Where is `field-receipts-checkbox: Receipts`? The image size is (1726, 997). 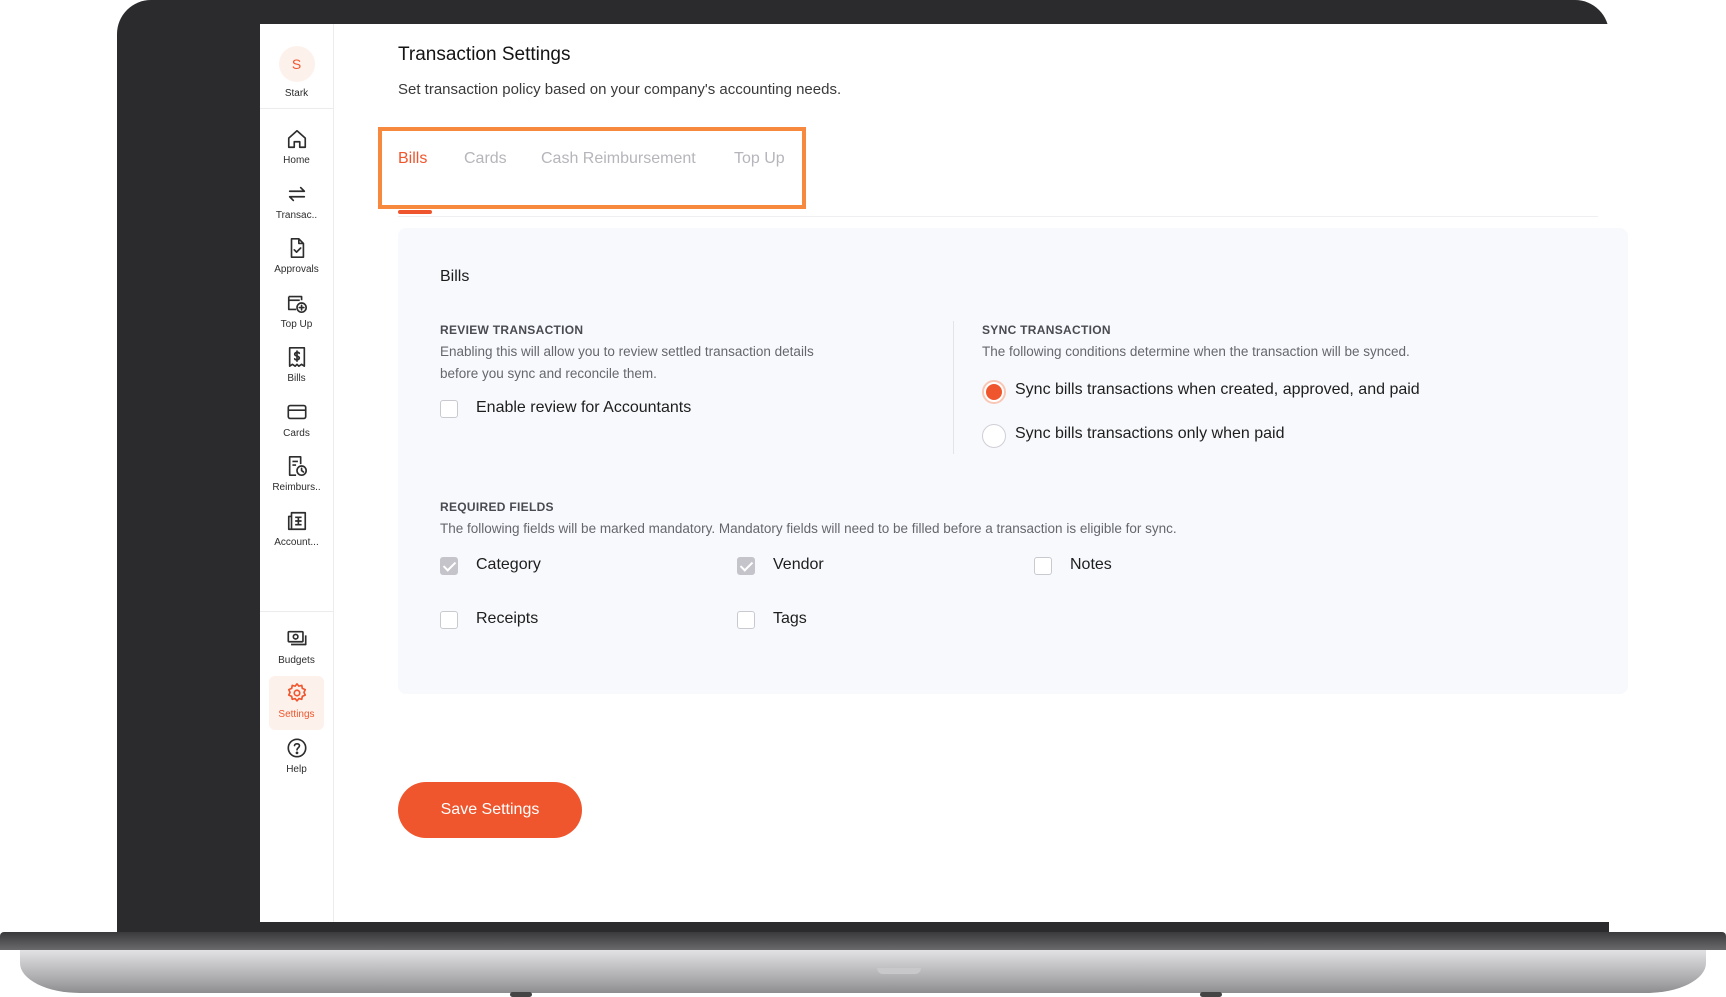
field-receipts-checkbox: Receipts is located at coordinates (510, 621).